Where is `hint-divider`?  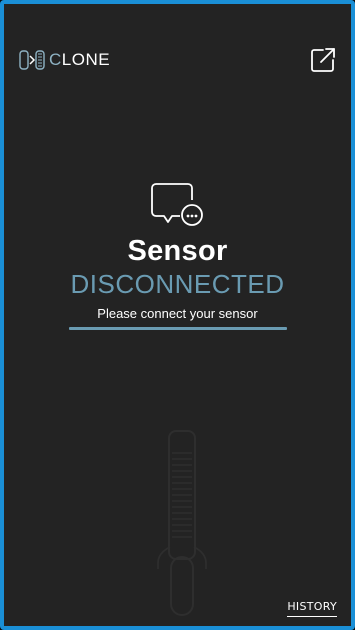 hint-divider is located at coordinates (177, 328).